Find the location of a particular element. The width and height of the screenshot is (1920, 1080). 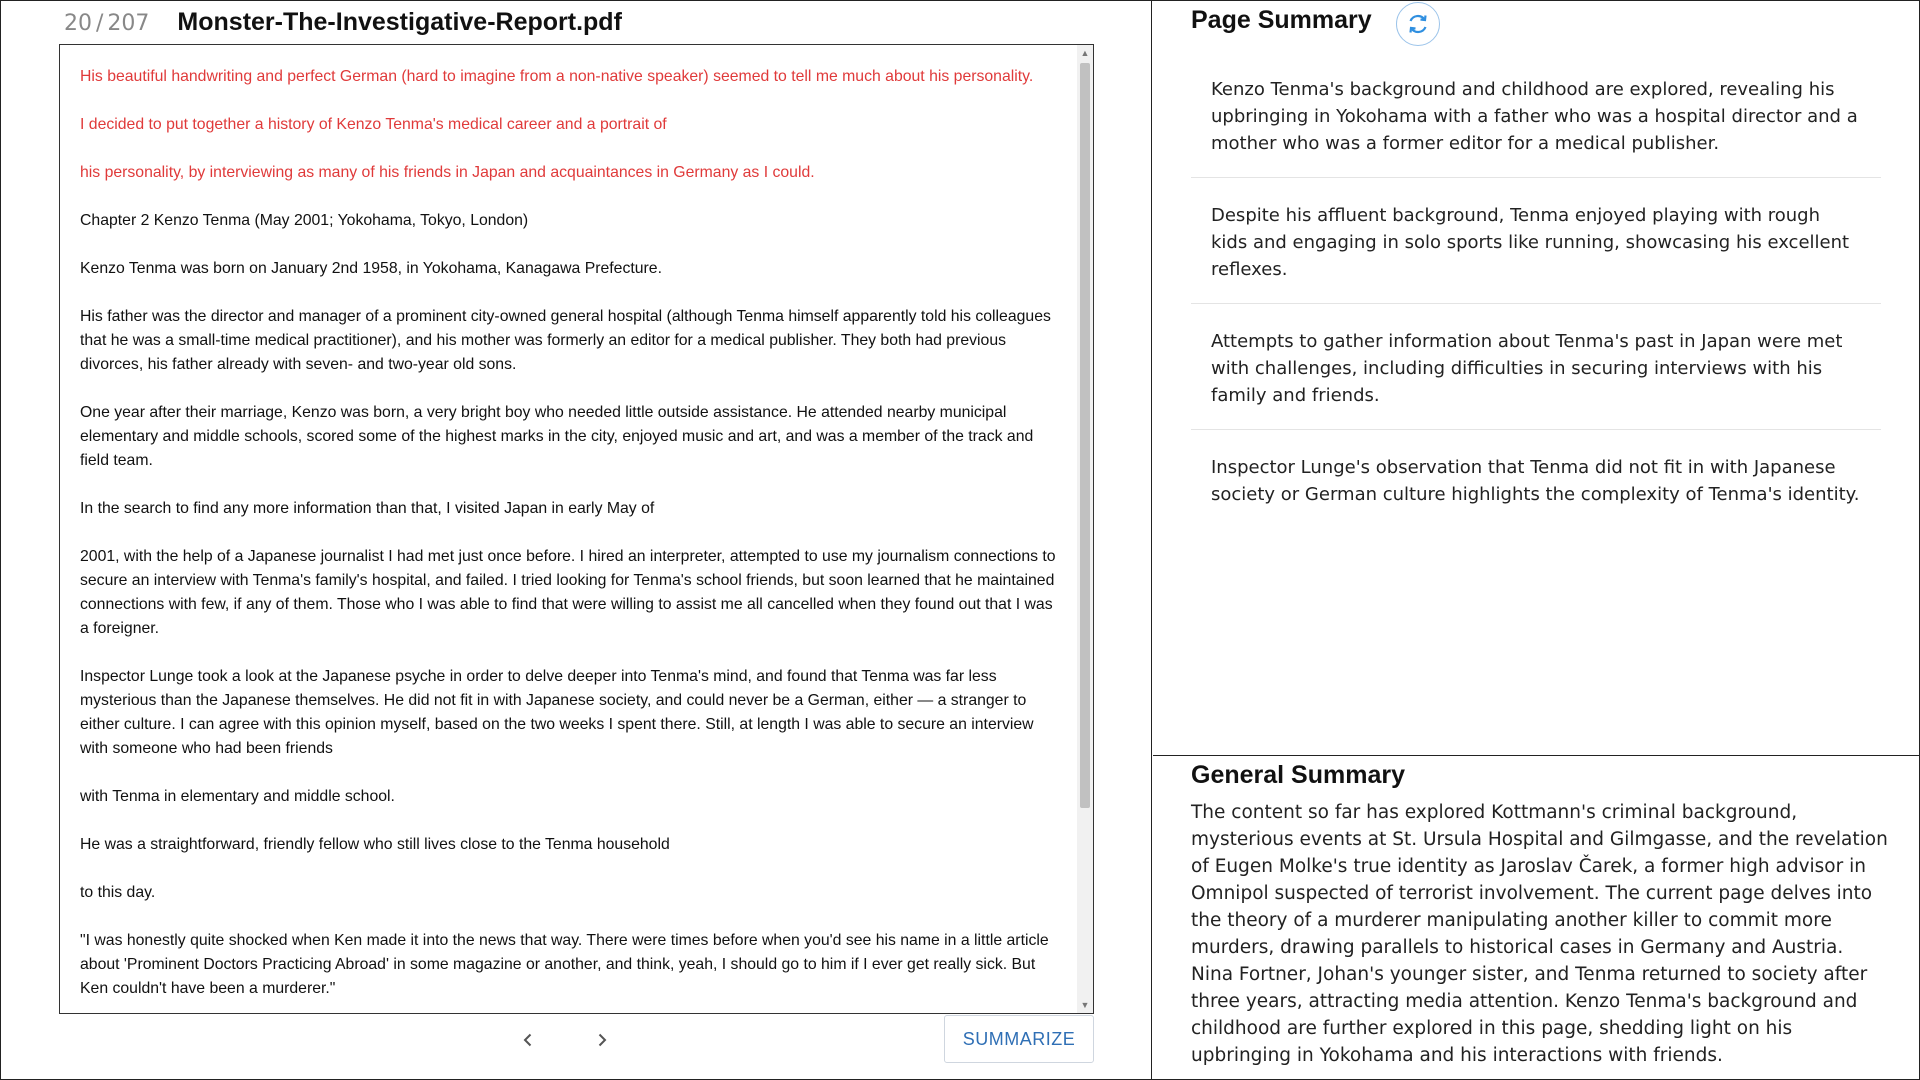

previous-page-button is located at coordinates (528, 1040).